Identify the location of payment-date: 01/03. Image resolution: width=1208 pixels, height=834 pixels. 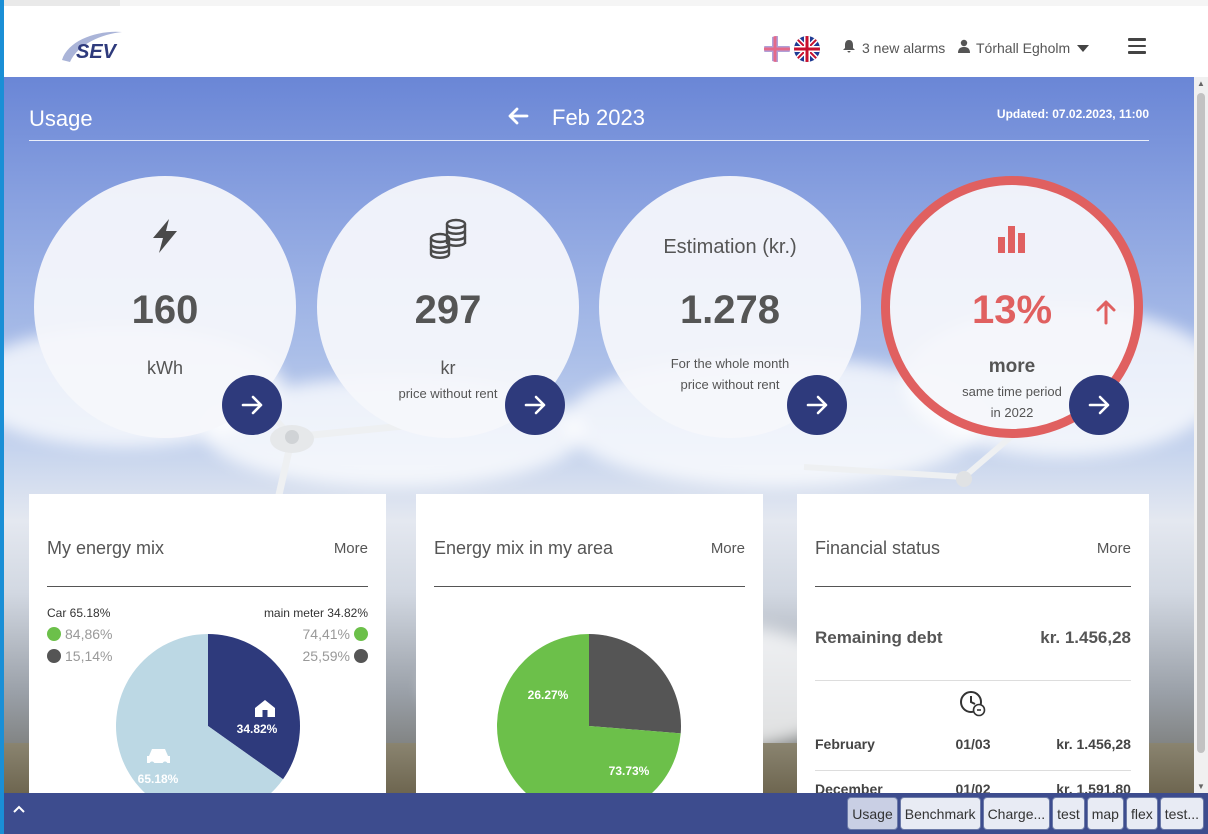
(973, 744).